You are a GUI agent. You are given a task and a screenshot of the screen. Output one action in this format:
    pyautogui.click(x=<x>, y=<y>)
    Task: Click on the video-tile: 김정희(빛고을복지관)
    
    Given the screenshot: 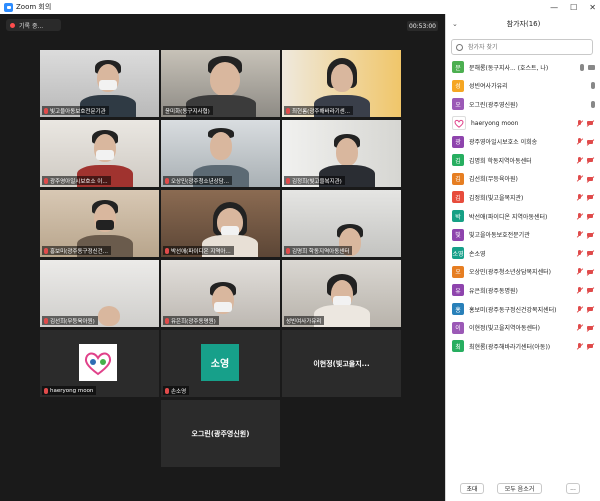 What is the action you would take?
    pyautogui.click(x=341, y=153)
    